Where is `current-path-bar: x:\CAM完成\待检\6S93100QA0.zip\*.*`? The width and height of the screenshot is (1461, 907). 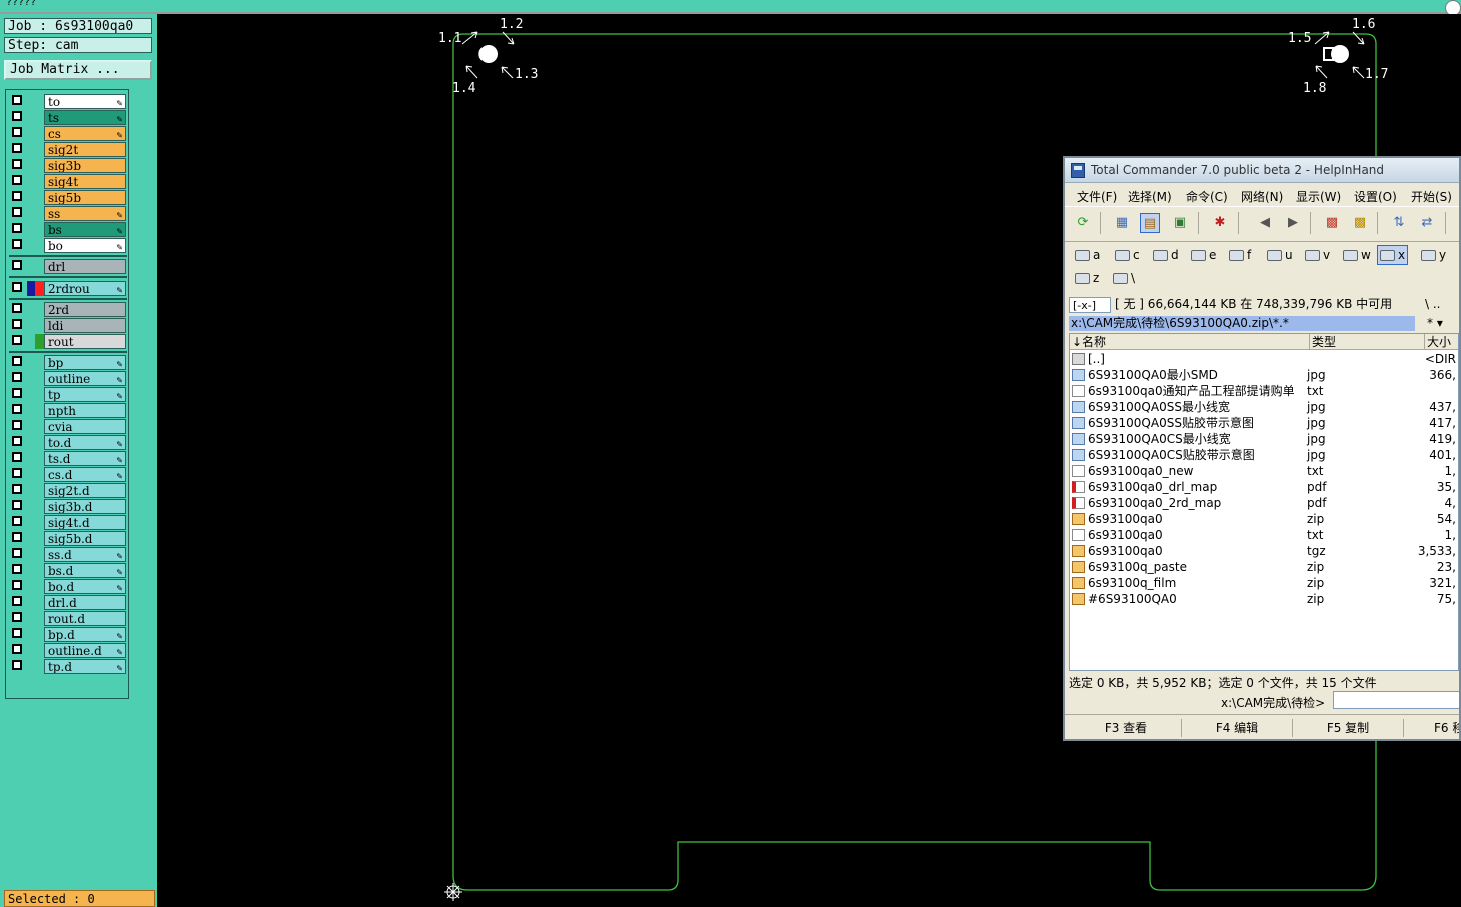 current-path-bar: x:\CAM完成\待检\6S93100QA0.zip\*.* is located at coordinates (1242, 323).